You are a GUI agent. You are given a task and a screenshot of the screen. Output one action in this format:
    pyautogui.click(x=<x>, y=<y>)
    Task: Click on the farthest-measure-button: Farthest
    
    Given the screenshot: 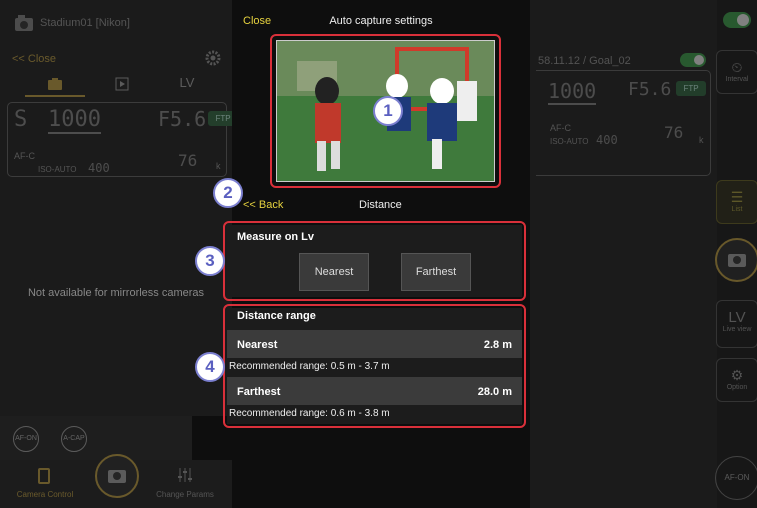 What is the action you would take?
    pyautogui.click(x=436, y=272)
    